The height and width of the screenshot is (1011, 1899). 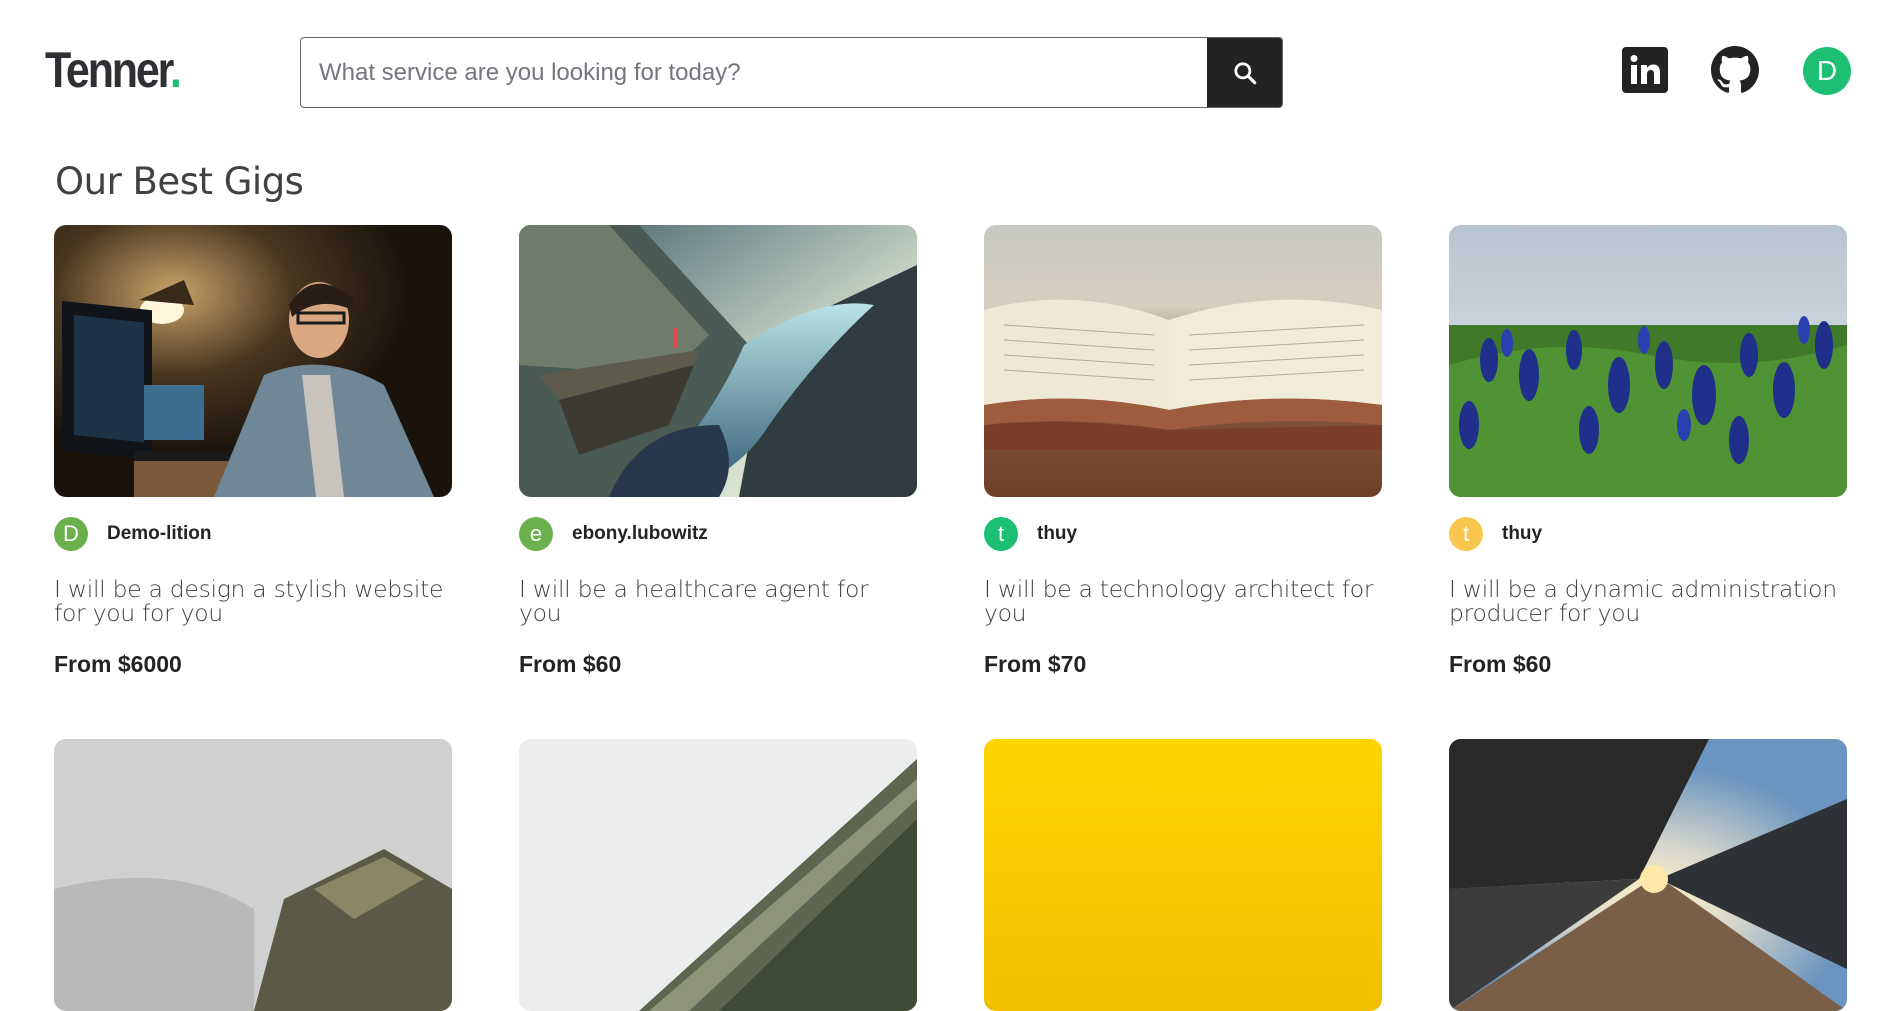 What do you see at coordinates (108, 70) in the screenshot?
I see `logo-text: Tenner` at bounding box center [108, 70].